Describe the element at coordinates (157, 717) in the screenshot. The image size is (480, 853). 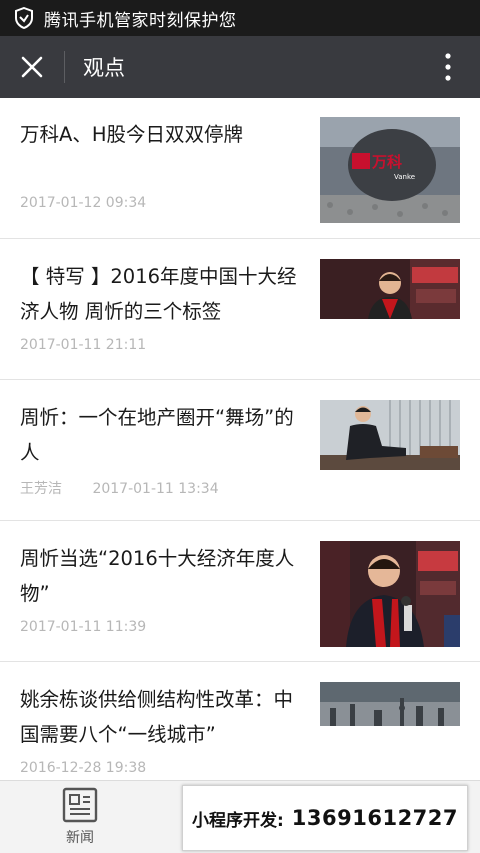
I see `article-title: 姚余栋谈供给侧结构性改革：中国需要八个“一线城市”` at that location.